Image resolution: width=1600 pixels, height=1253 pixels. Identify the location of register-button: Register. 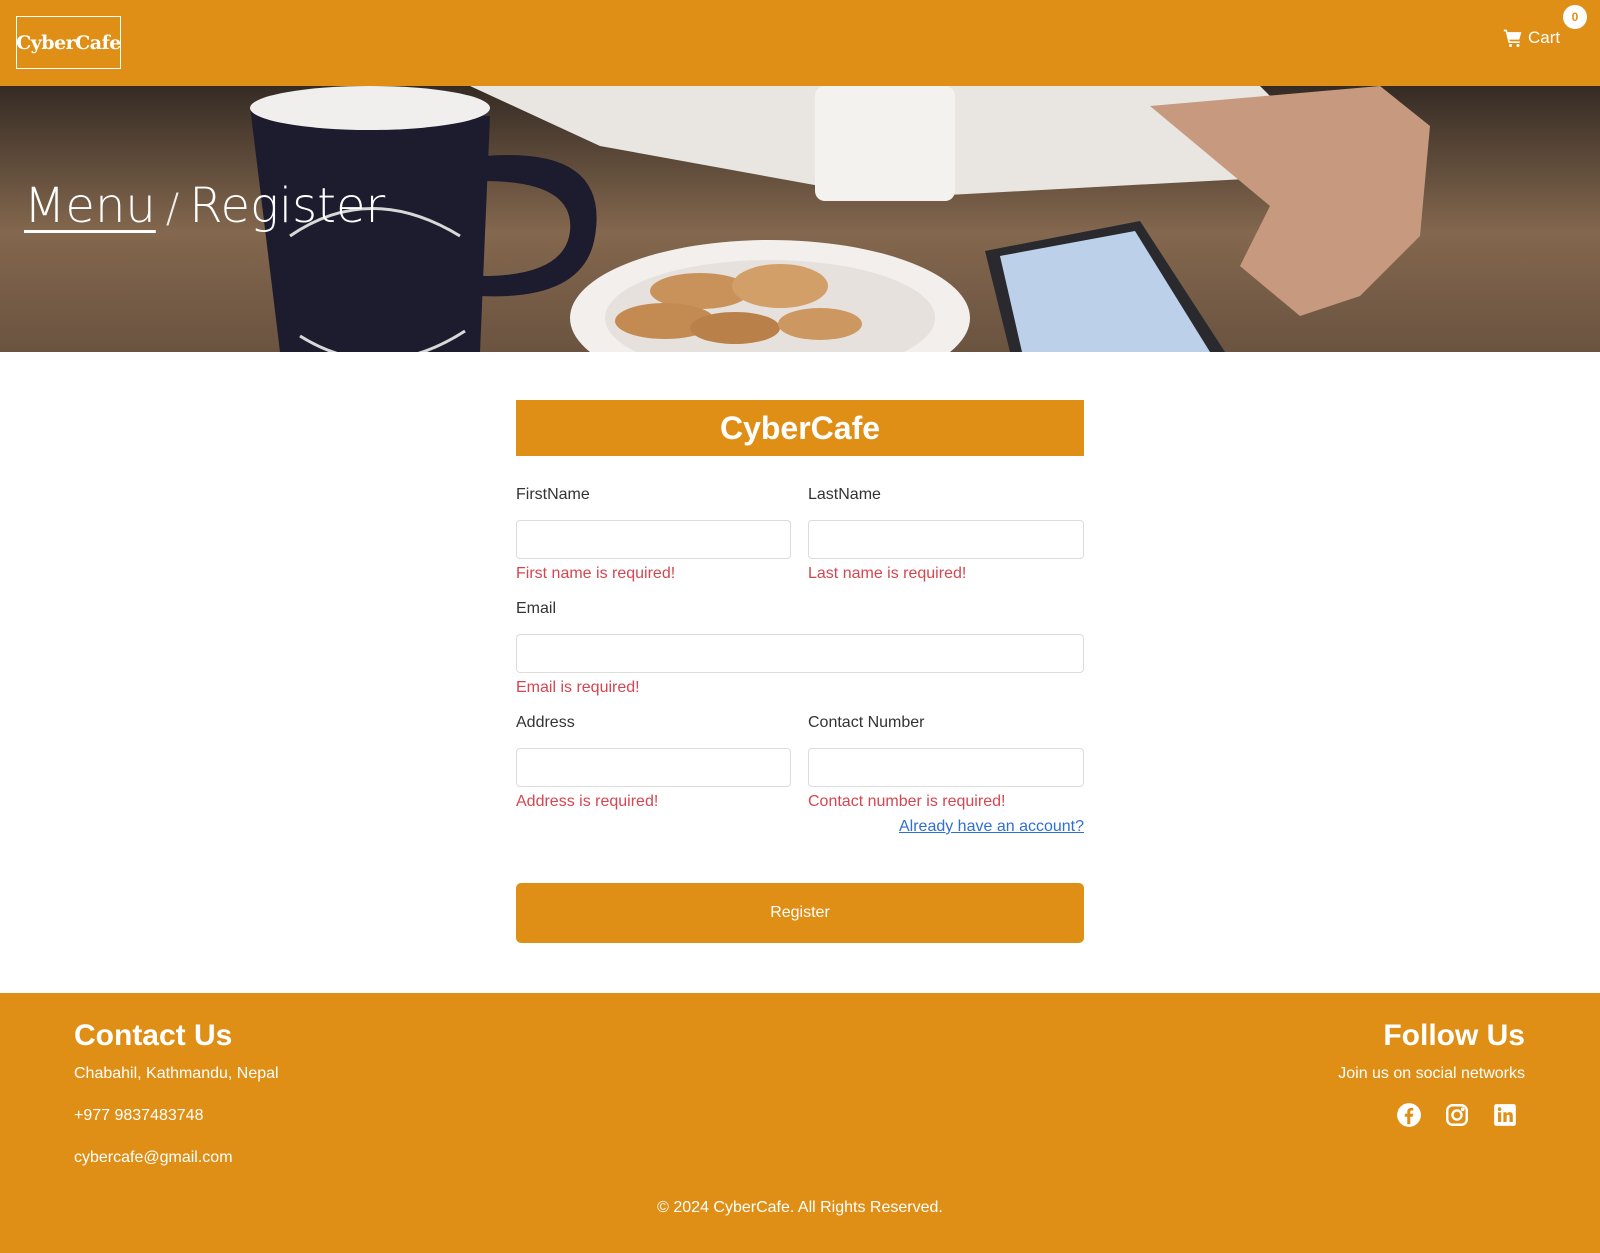
(800, 913).